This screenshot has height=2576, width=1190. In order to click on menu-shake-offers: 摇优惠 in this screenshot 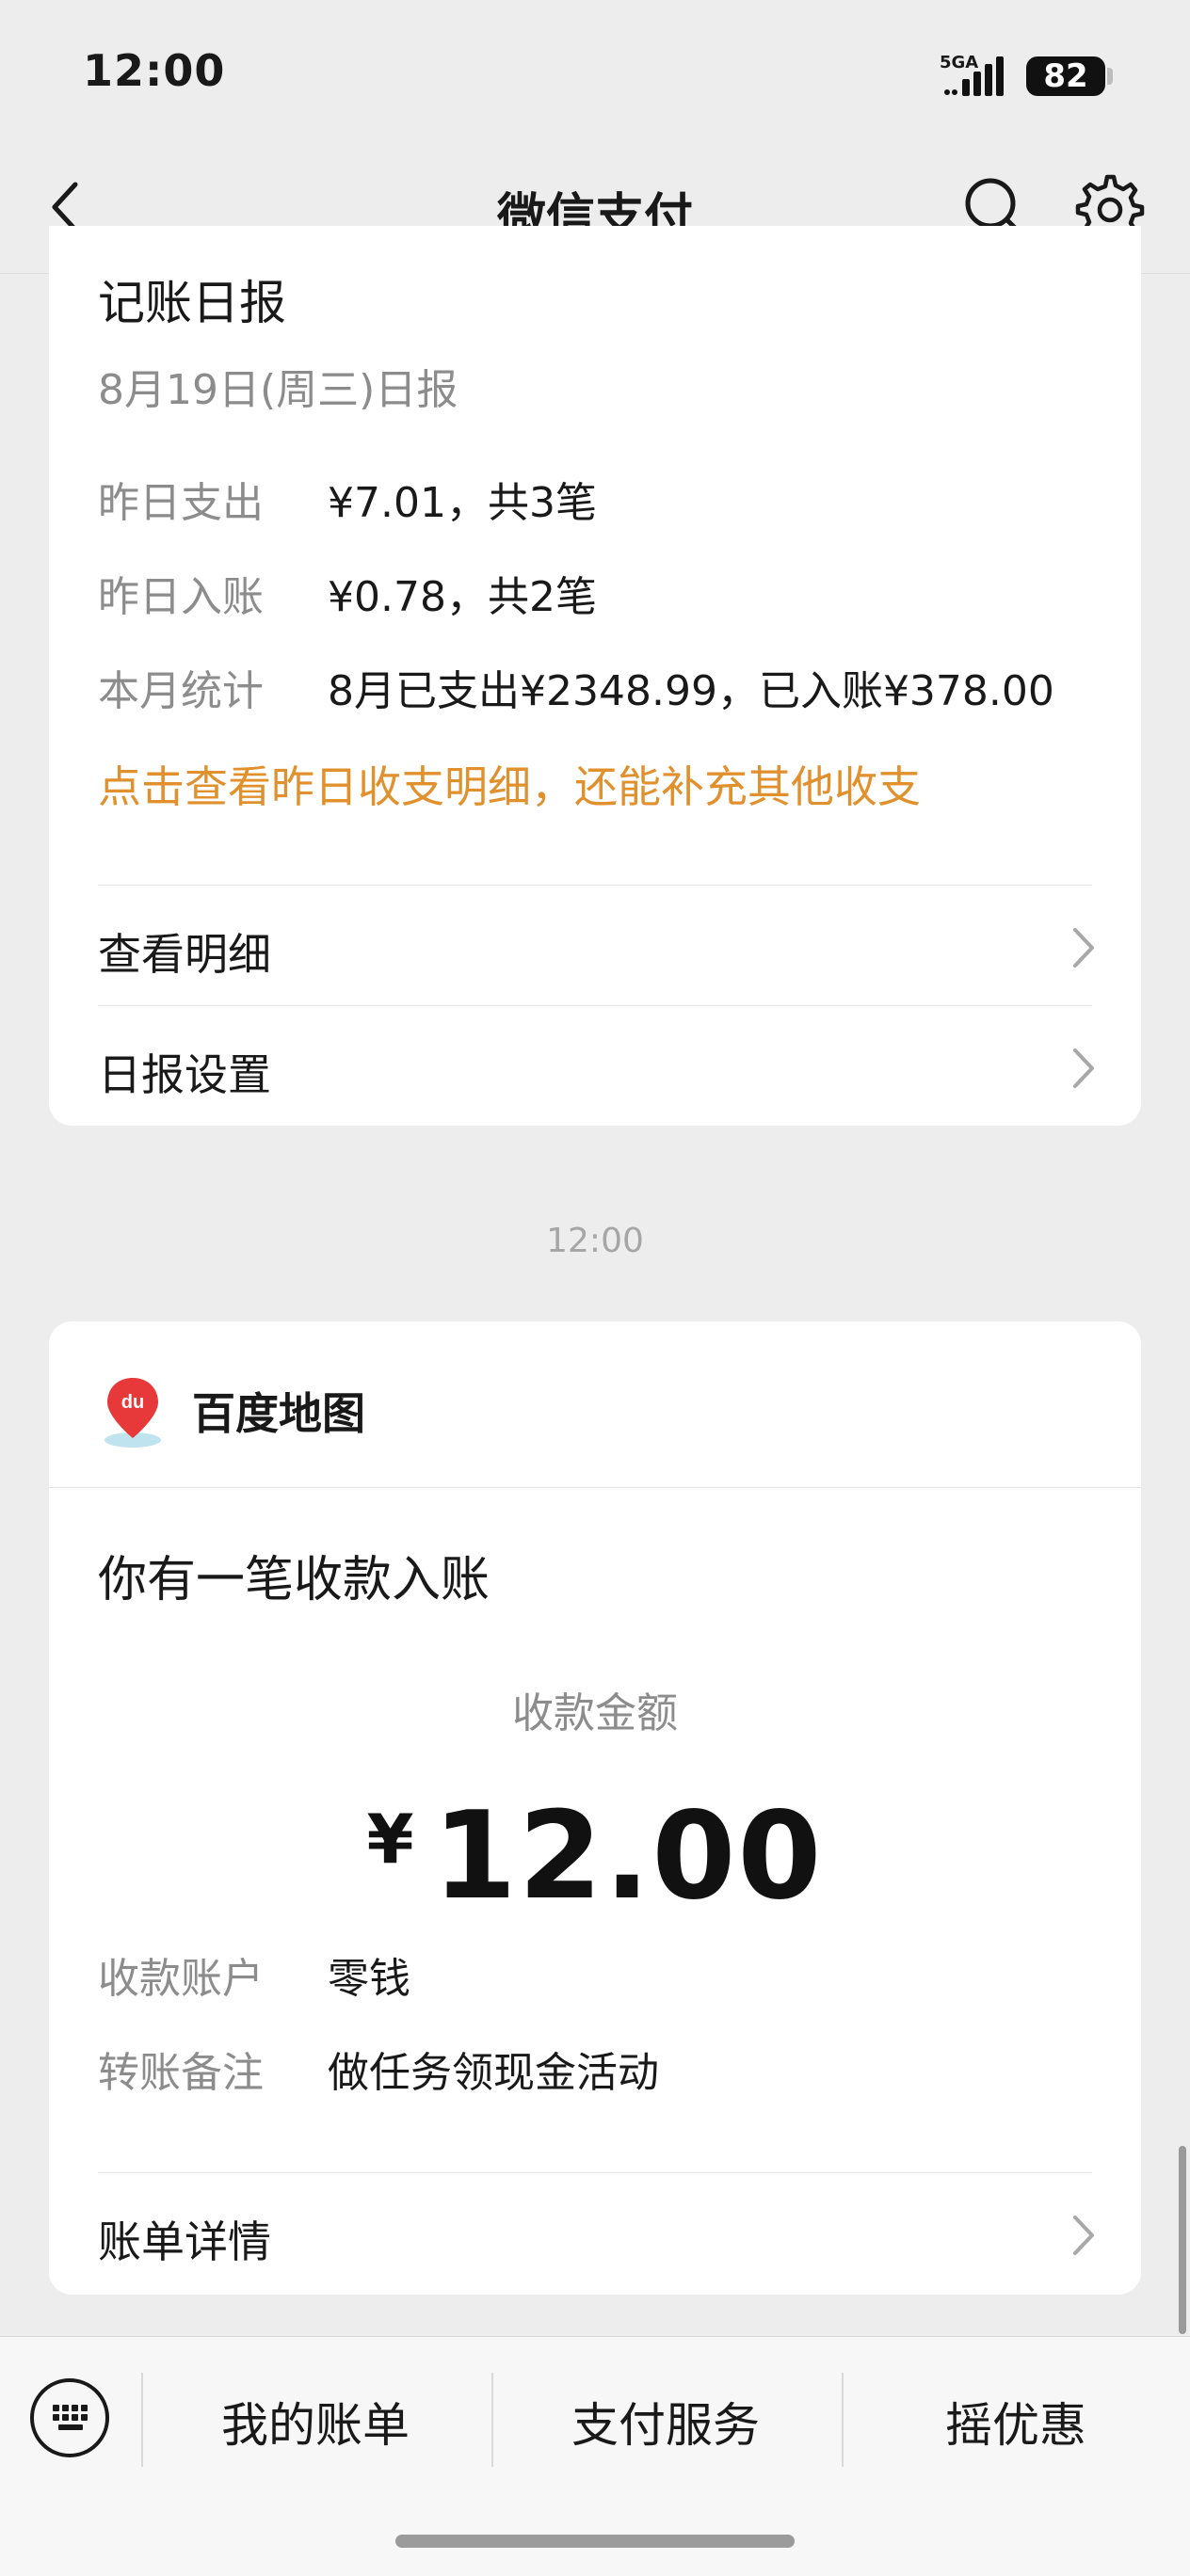, I will do `click(1016, 2422)`.